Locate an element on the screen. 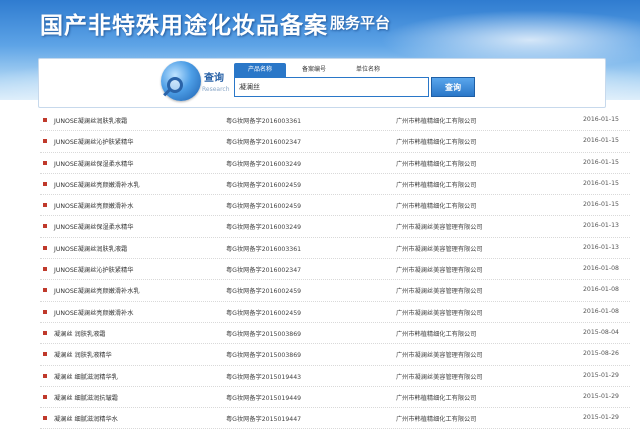 The image size is (640, 433). magnifier-handle is located at coordinates (167, 92).